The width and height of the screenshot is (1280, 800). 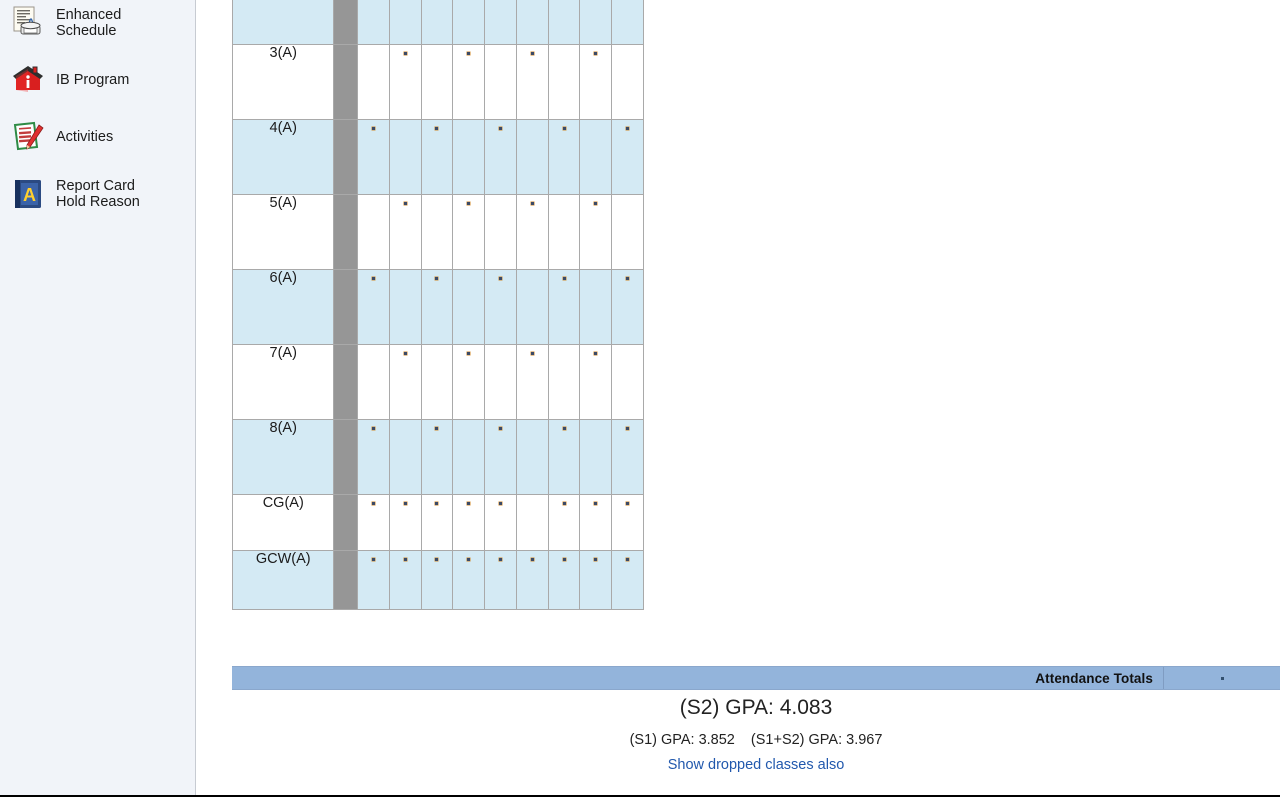 I want to click on table-row: 8(A), so click(x=437, y=457).